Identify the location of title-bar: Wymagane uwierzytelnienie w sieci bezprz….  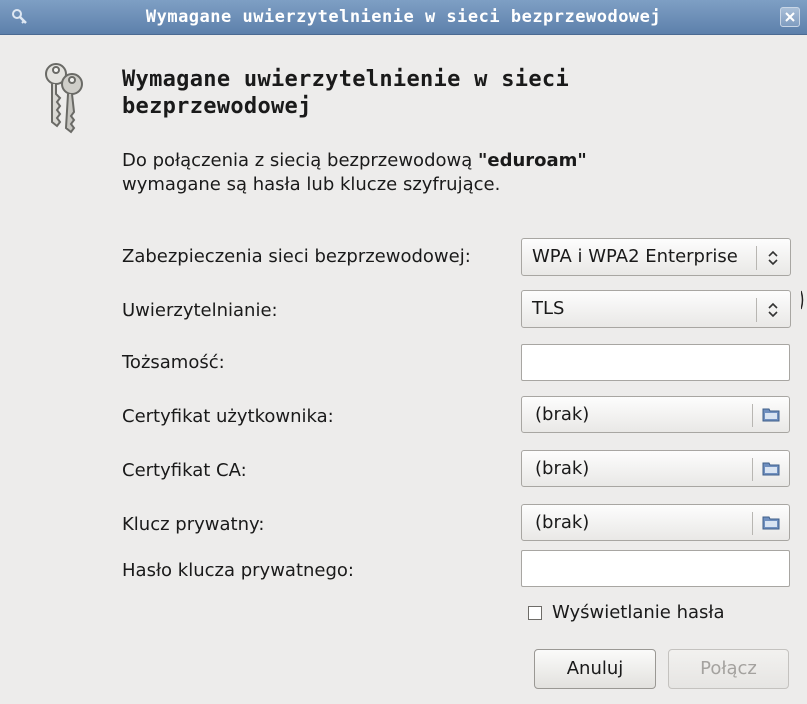
(403, 17).